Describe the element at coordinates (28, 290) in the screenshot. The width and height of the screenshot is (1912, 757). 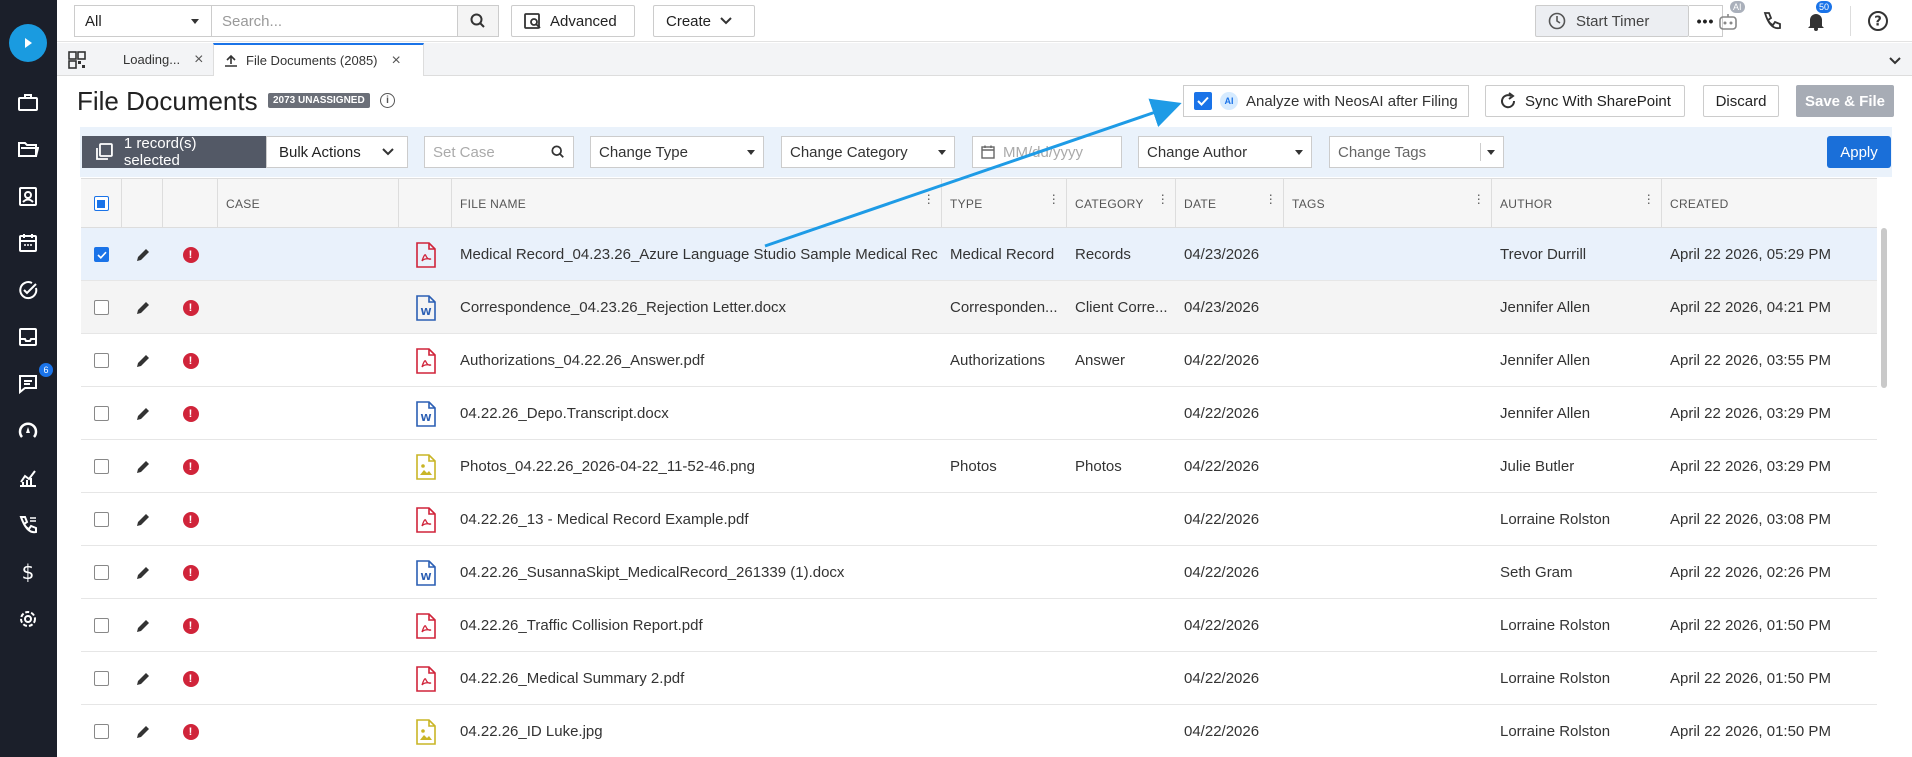
I see `tasks-icon` at that location.